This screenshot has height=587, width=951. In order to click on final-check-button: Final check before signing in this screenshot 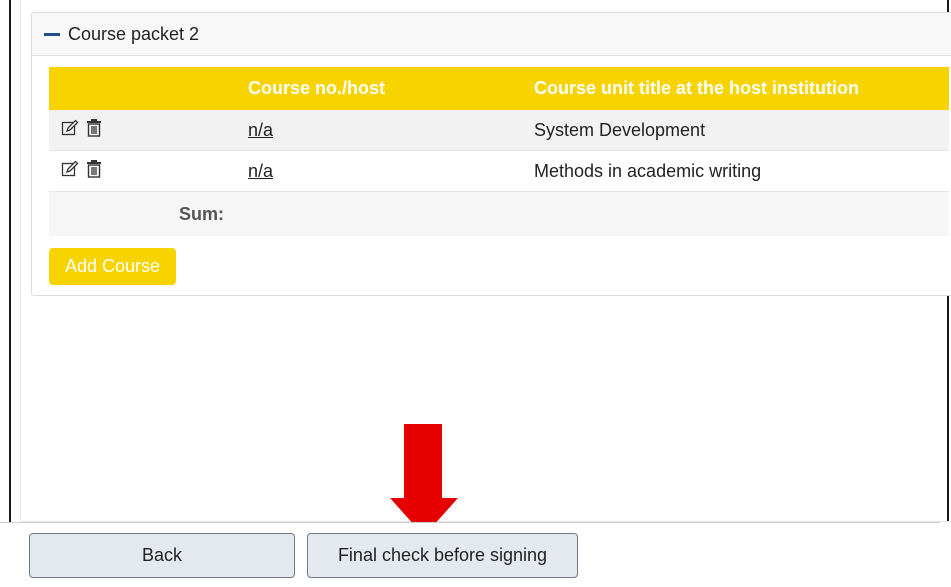, I will do `click(442, 555)`.